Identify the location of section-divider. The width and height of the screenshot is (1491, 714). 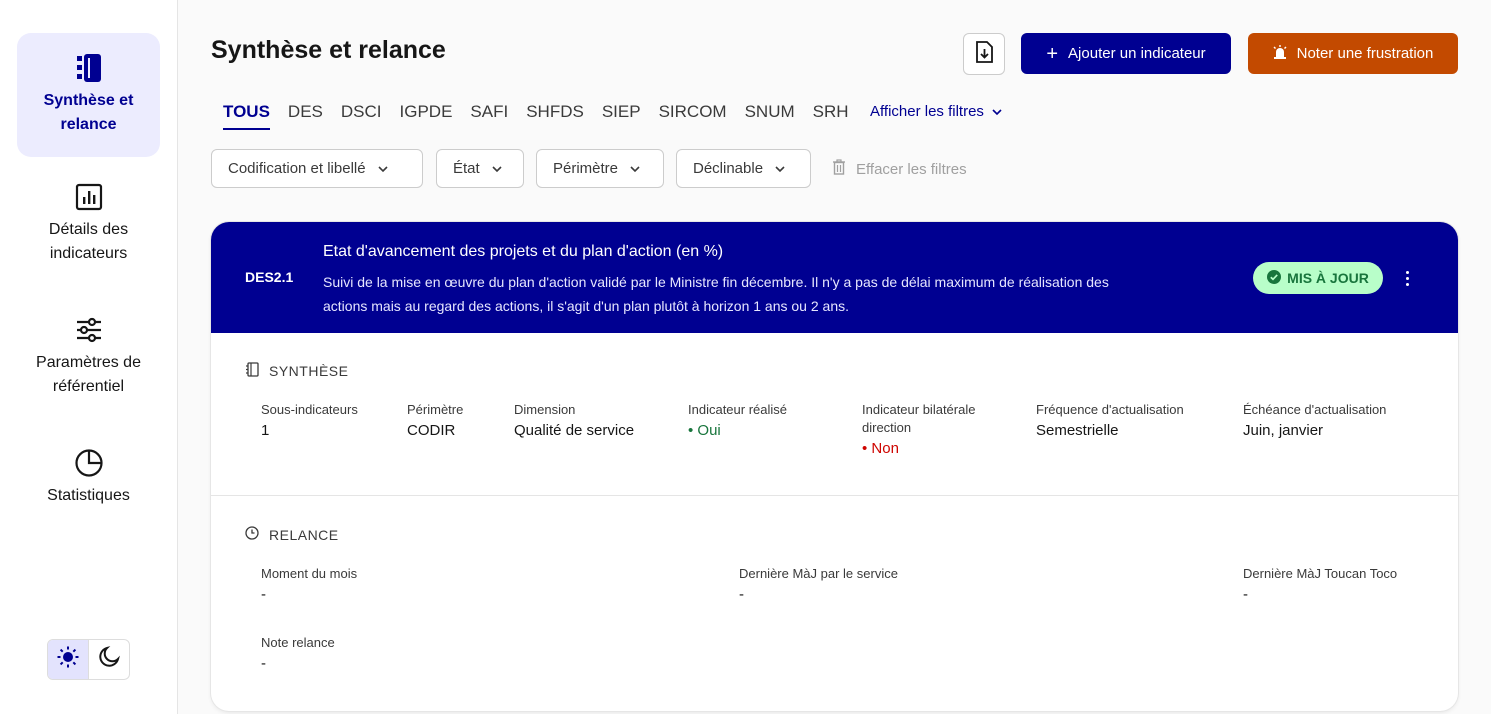
(834, 495).